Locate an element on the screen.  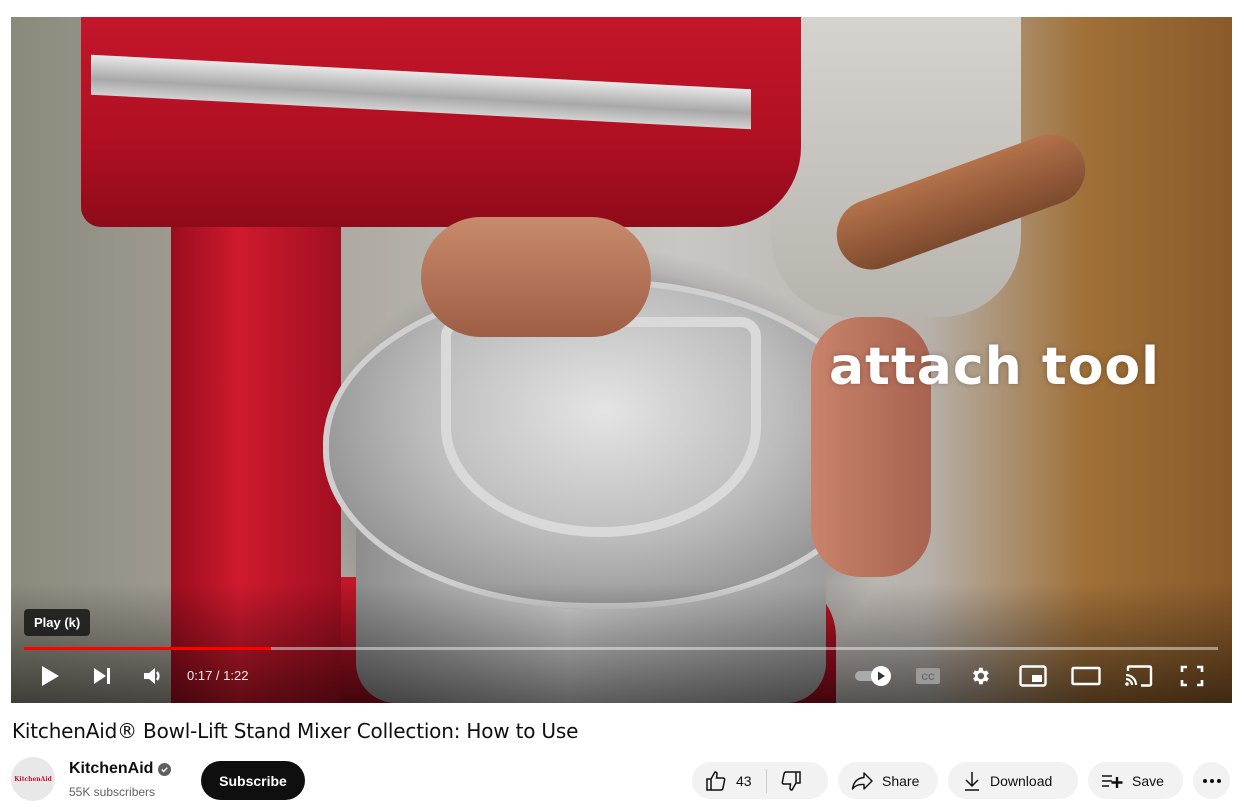
next-button is located at coordinates (102, 676).